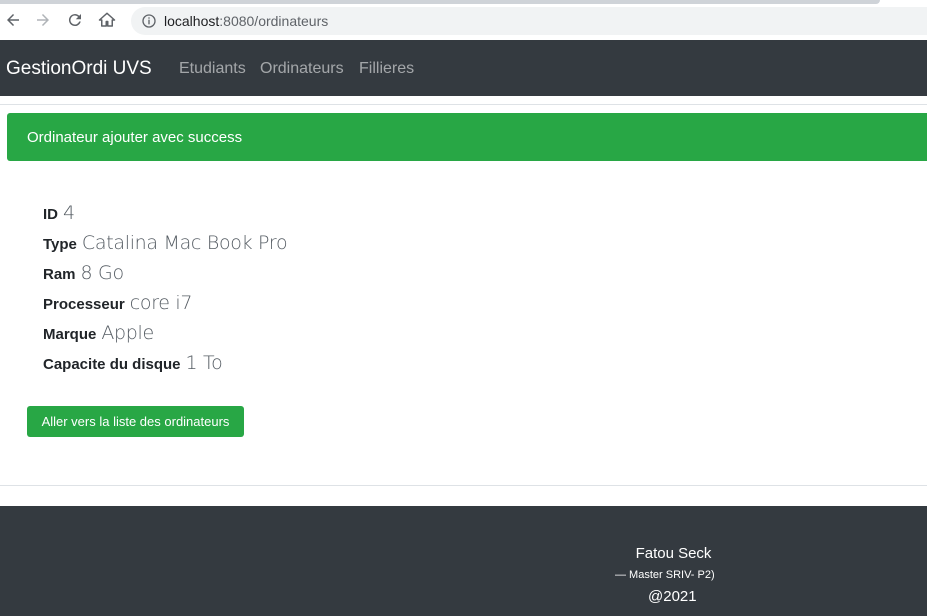 Image resolution: width=927 pixels, height=616 pixels. What do you see at coordinates (50, 214) in the screenshot?
I see `detail-label: ID` at bounding box center [50, 214].